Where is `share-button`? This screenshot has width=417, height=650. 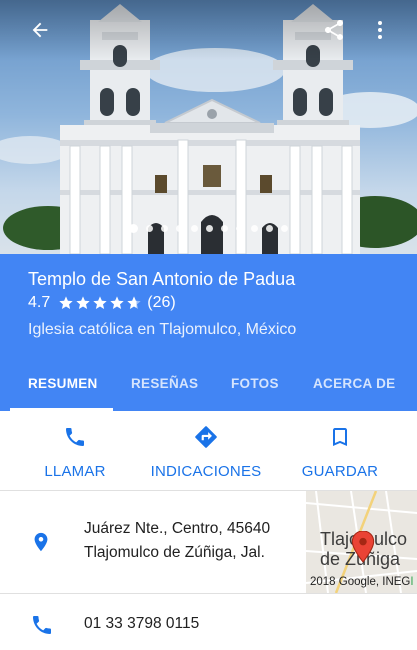 share-button is located at coordinates (334, 30).